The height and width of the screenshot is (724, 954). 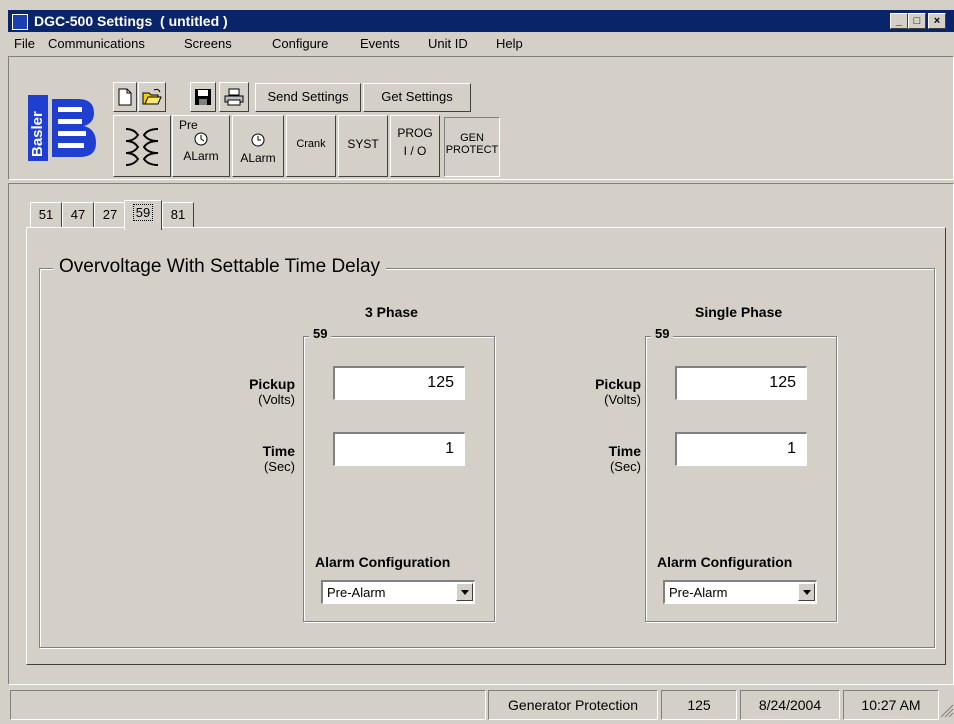 I want to click on title-bar: DGC-500 Settings ( untitled ) _ □ ×, so click(x=481, y=21).